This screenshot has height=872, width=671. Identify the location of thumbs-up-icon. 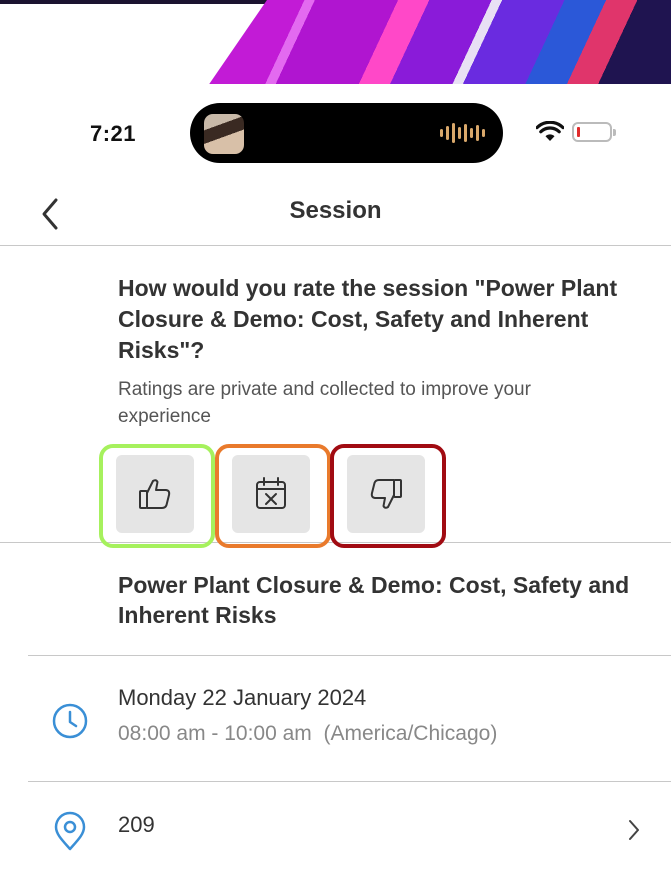
(155, 494).